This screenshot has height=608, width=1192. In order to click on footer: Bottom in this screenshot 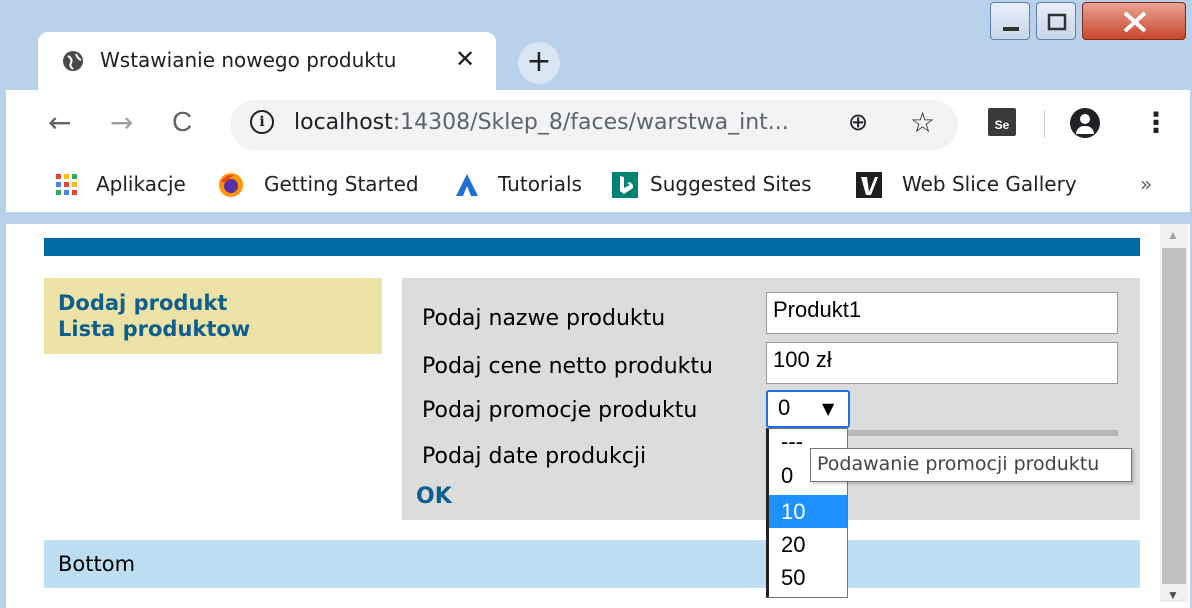, I will do `click(592, 564)`.